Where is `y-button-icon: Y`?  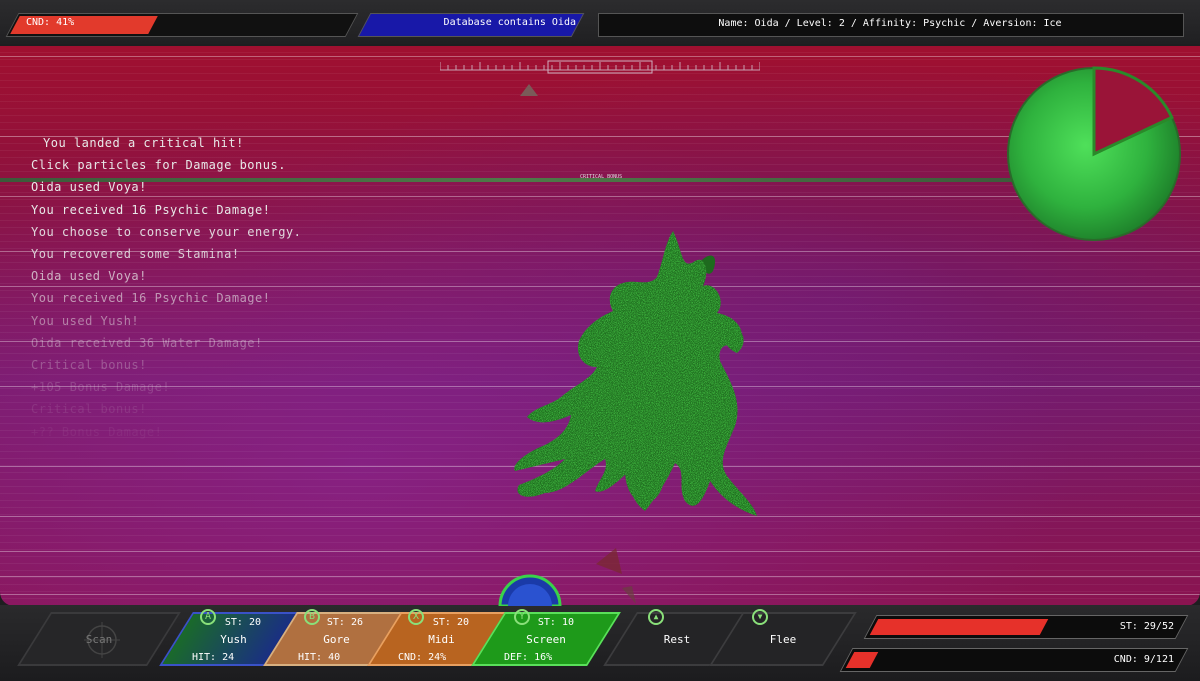 y-button-icon: Y is located at coordinates (522, 617).